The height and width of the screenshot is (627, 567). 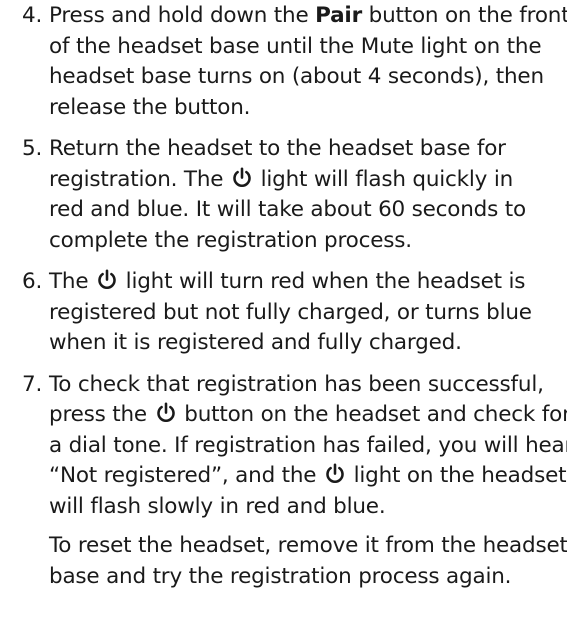 I want to click on step-number: 7., so click(x=32, y=384).